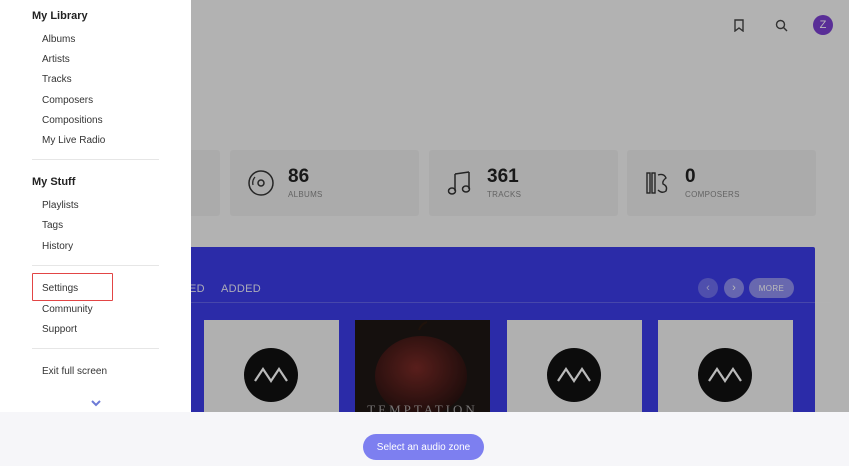 The width and height of the screenshot is (849, 466). Describe the element at coordinates (57, 247) in the screenshot. I see `sidebar-item-history: History` at that location.